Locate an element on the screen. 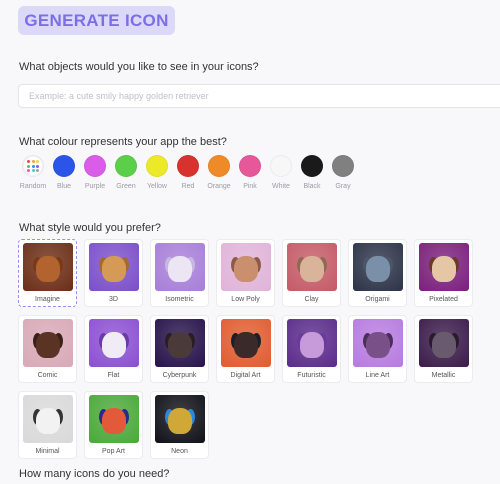 This screenshot has height=484, width=500. style-option-line-art: Line Art is located at coordinates (377, 349).